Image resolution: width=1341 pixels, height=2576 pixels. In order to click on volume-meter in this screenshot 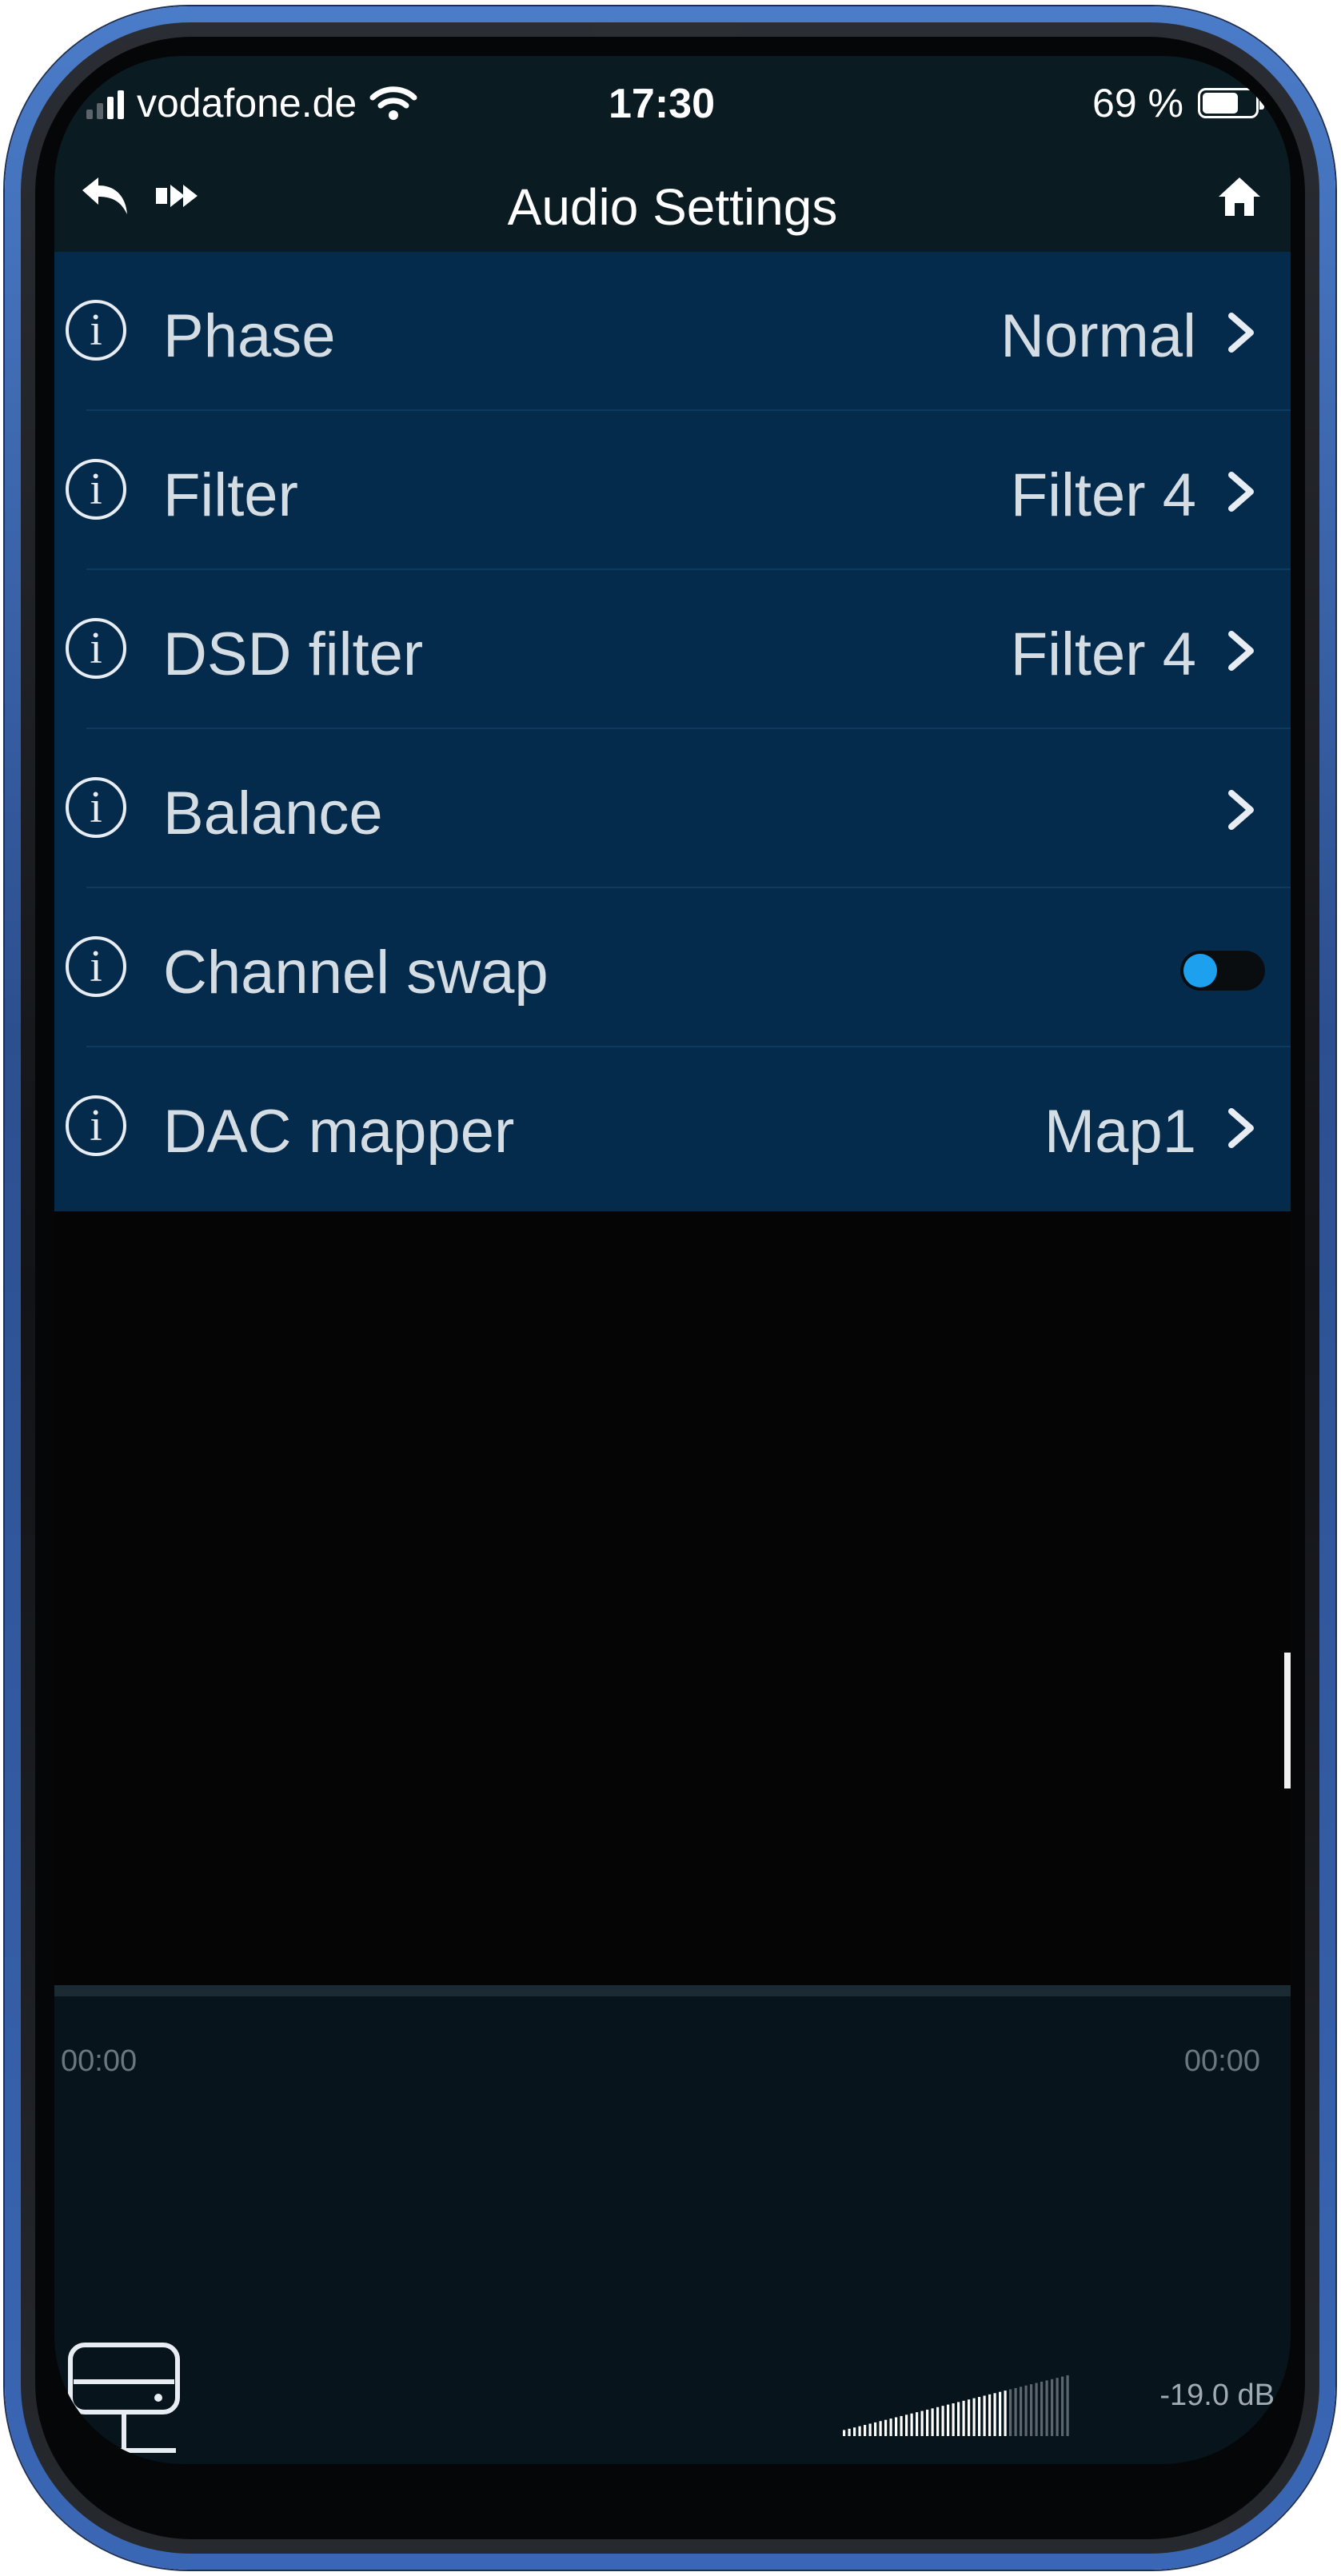, I will do `click(959, 2406)`.